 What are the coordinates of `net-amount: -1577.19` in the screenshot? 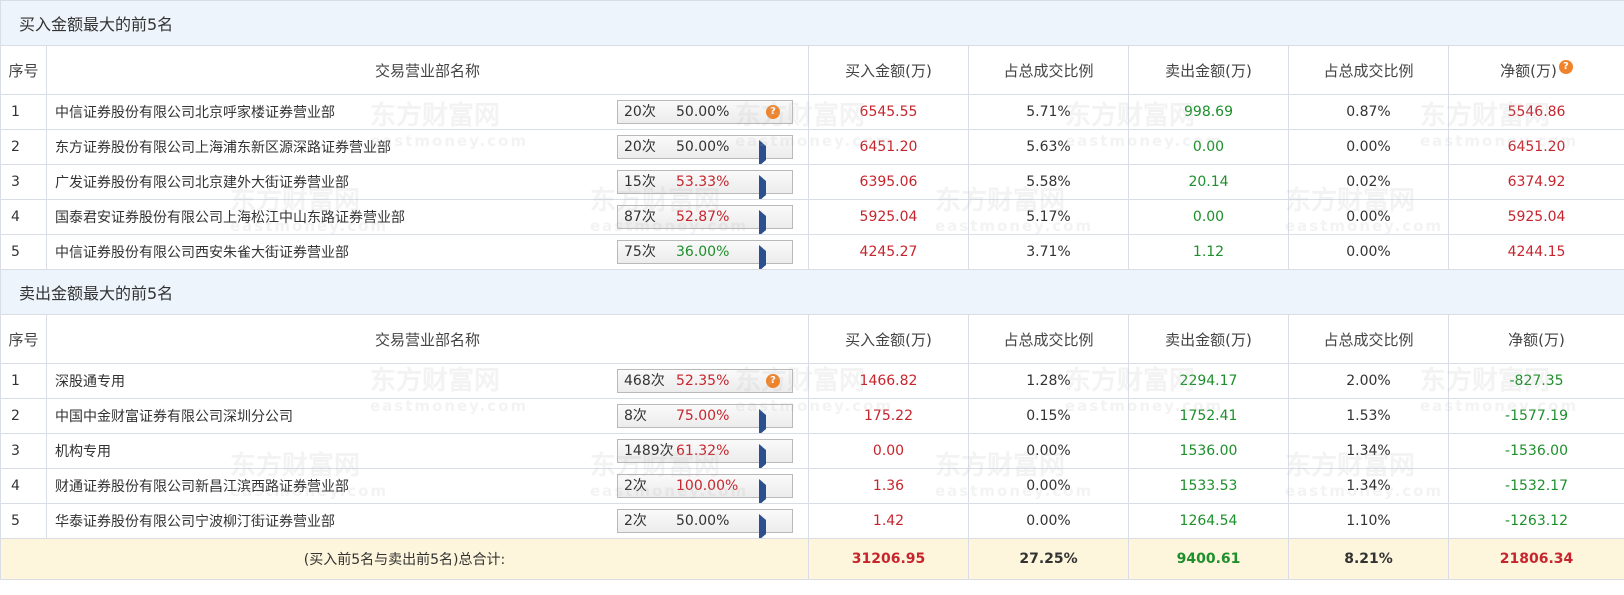 It's located at (1535, 416).